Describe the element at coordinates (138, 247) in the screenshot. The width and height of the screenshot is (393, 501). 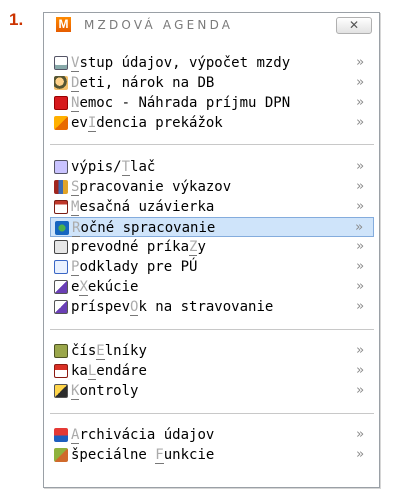
I see `menu-item-label: prevodné príkaZy` at that location.